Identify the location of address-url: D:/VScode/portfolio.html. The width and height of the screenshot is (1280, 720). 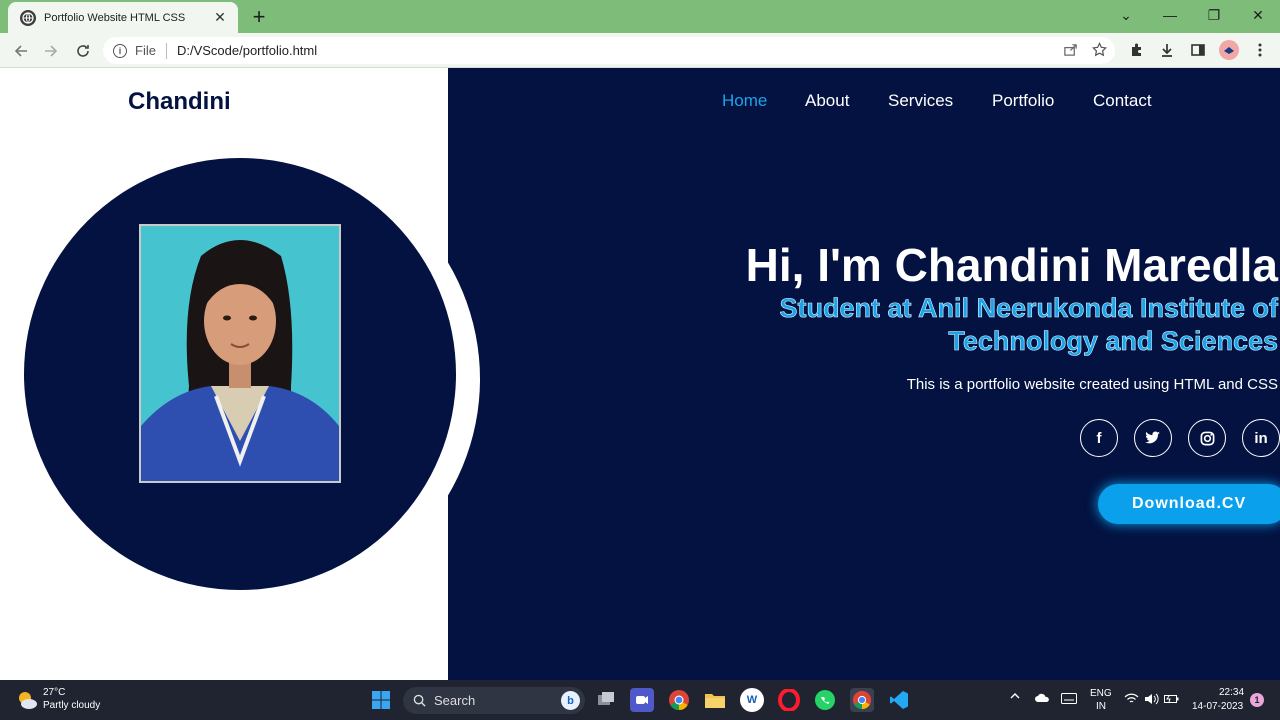
(247, 50).